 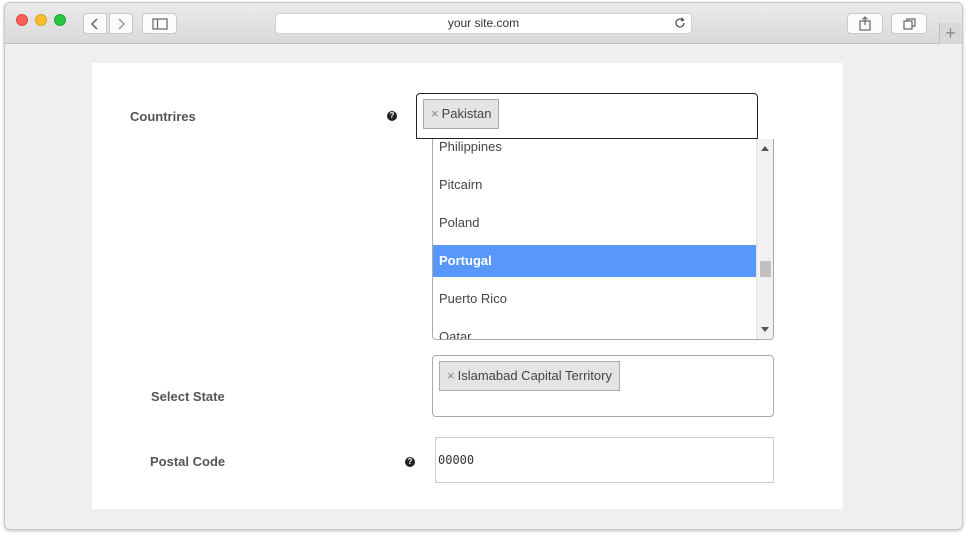 I want to click on reload-icon, so click(x=680, y=23).